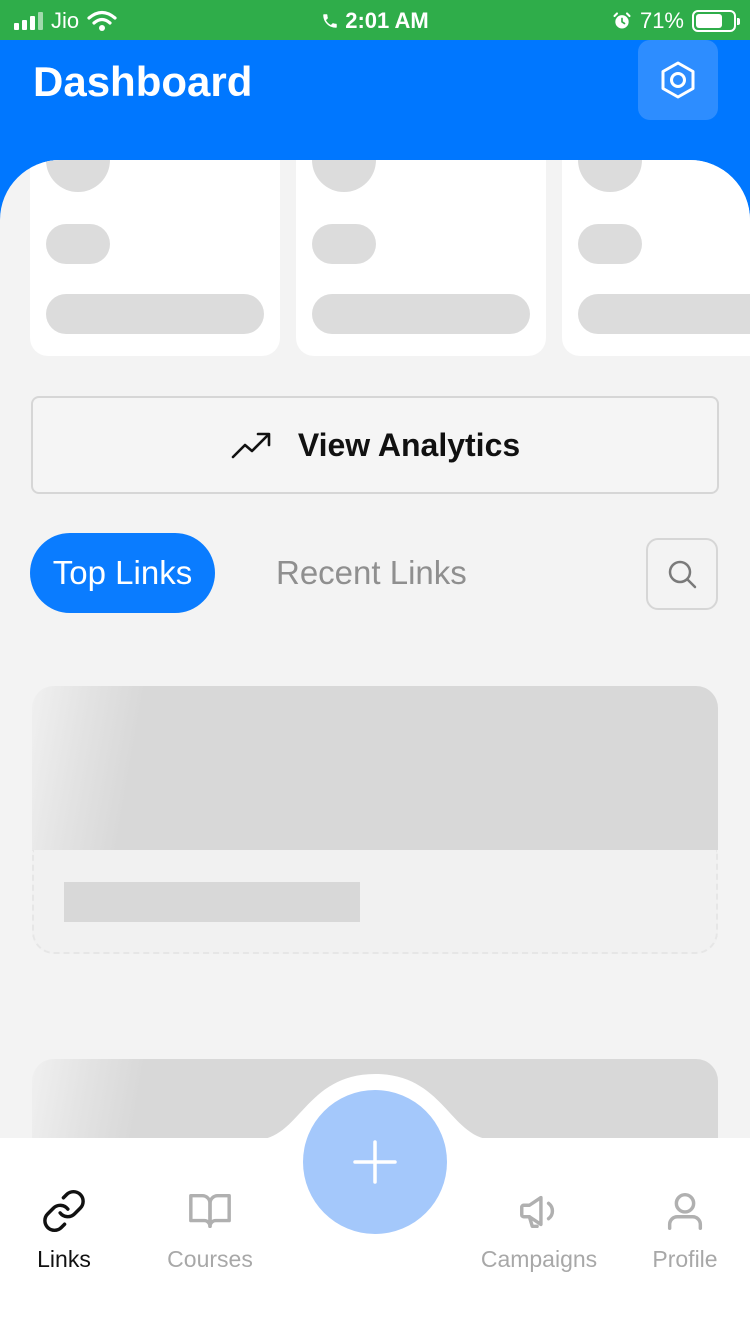 The image size is (750, 1334). What do you see at coordinates (210, 1230) in the screenshot?
I see `nav-item-courses: Courses` at bounding box center [210, 1230].